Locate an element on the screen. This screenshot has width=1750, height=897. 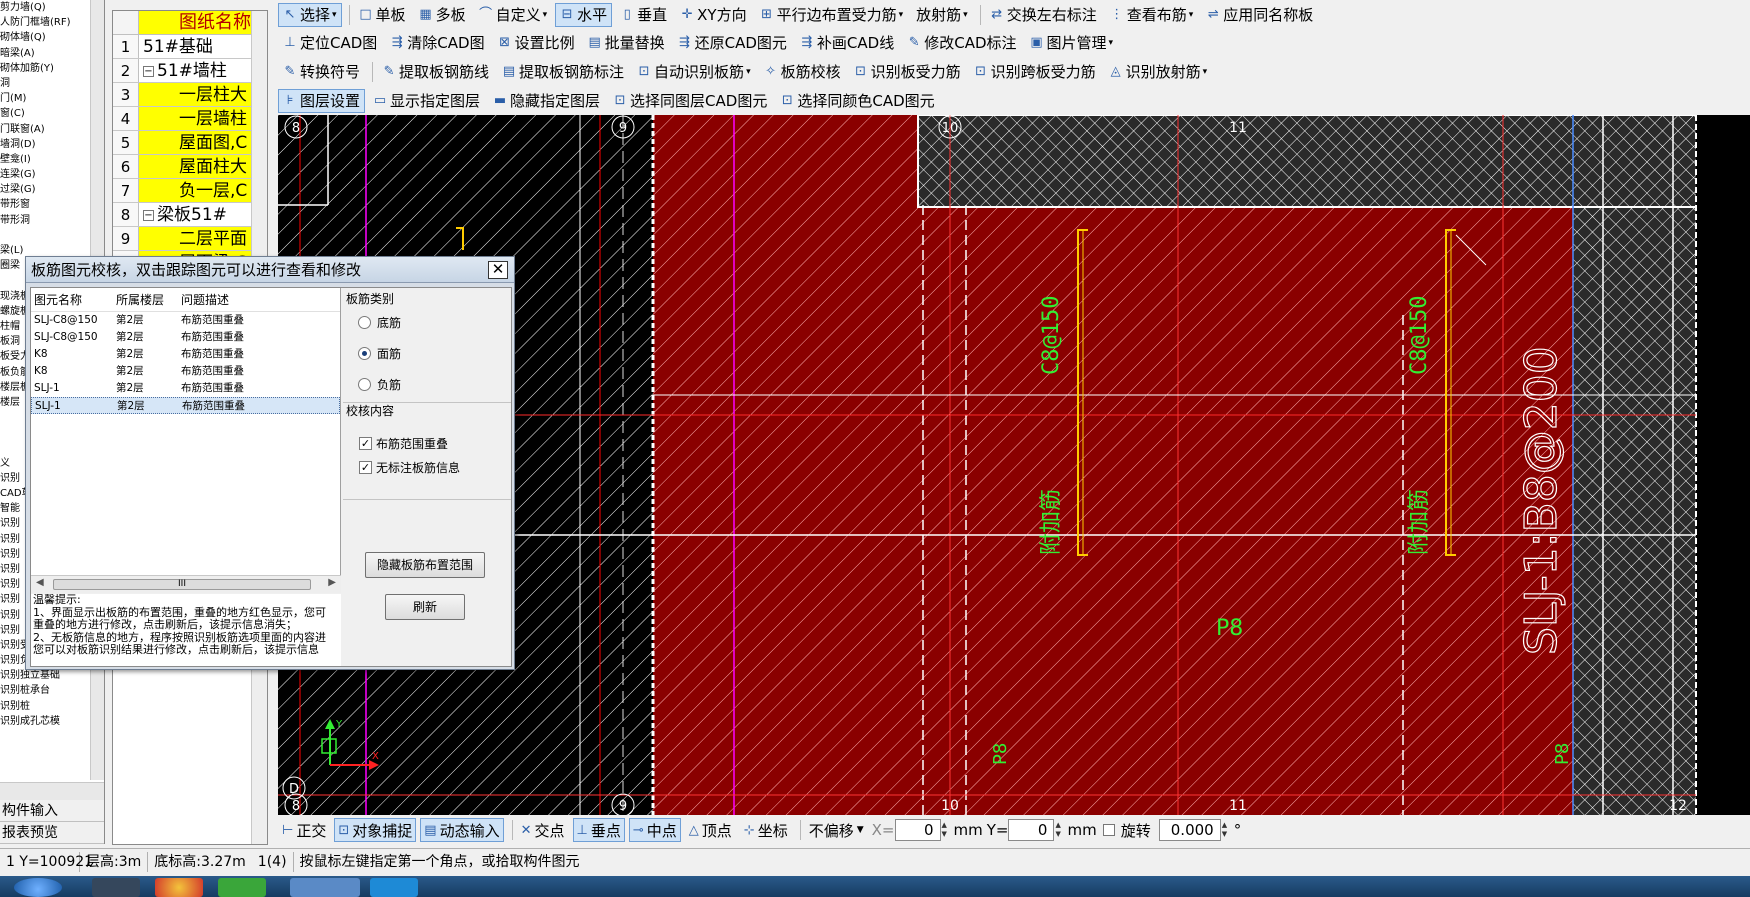
toolbar-button-水平: ⊟ 水平 is located at coordinates (584, 14).